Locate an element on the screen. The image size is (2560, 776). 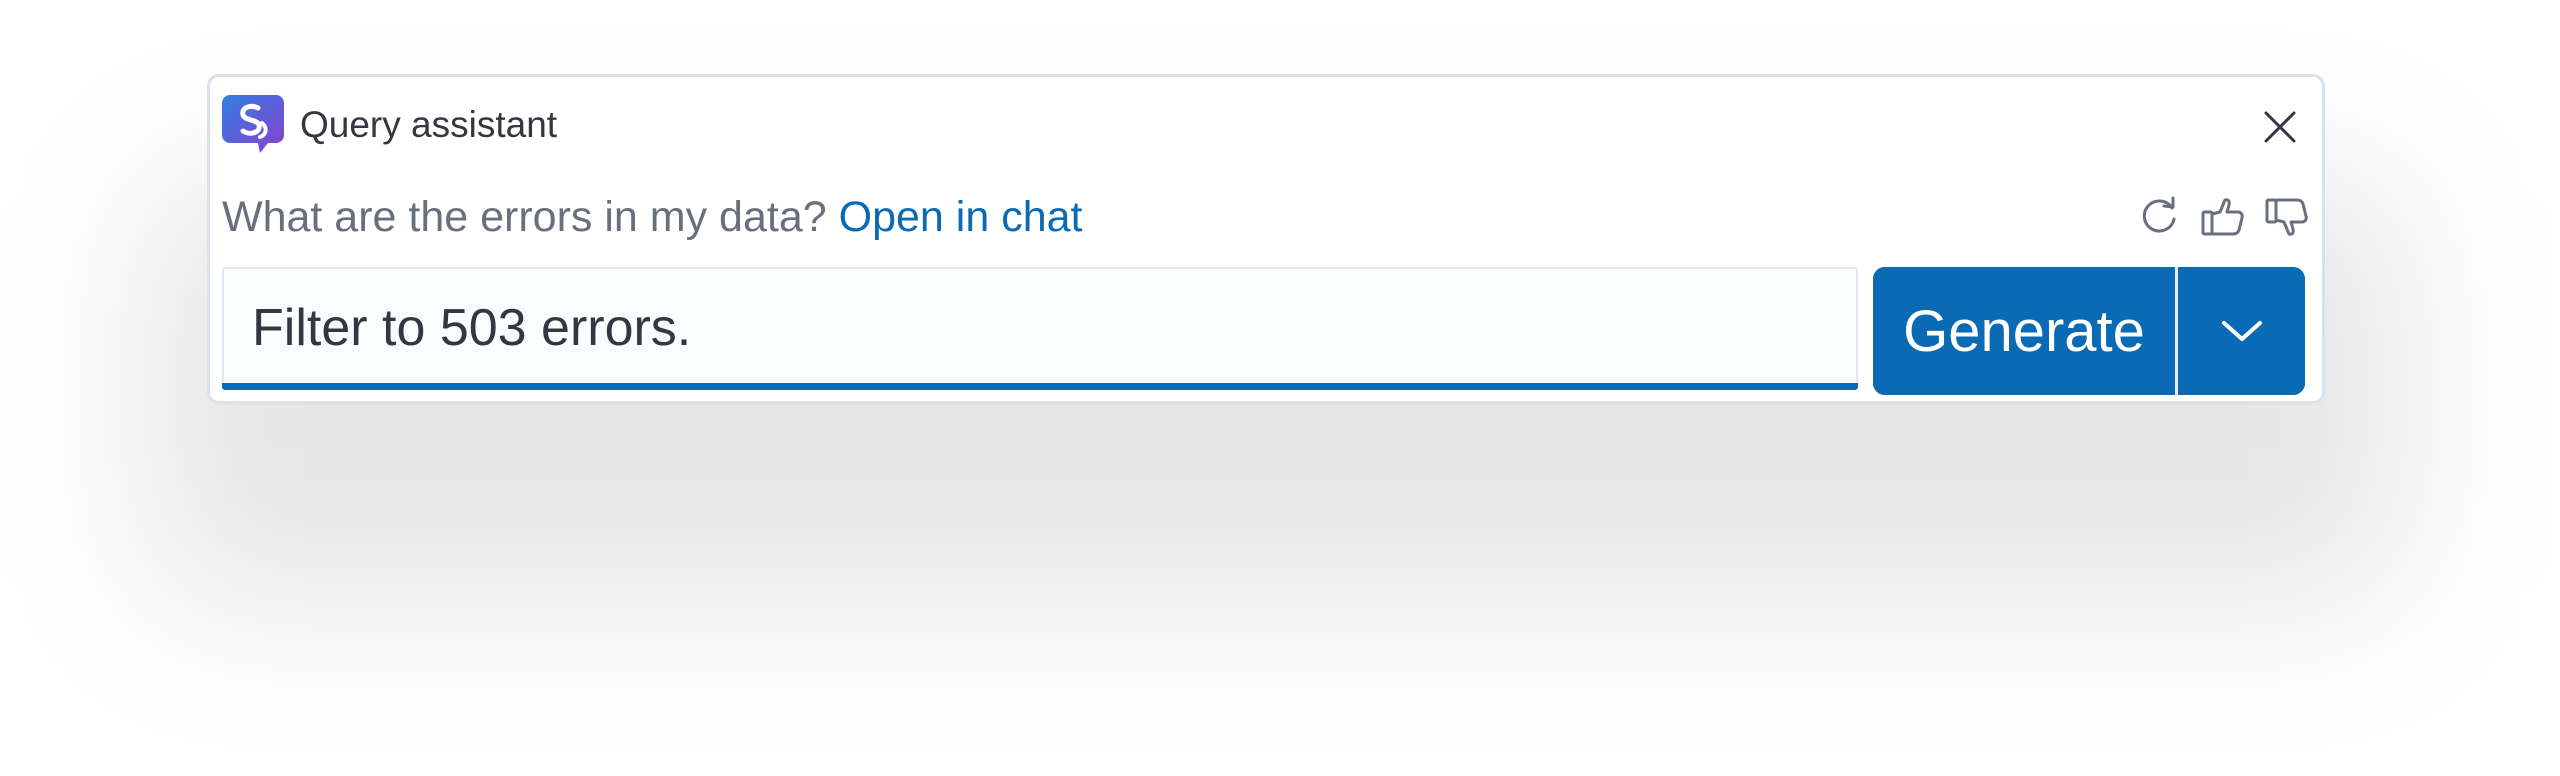
panel-title: Query assistant is located at coordinates (429, 124).